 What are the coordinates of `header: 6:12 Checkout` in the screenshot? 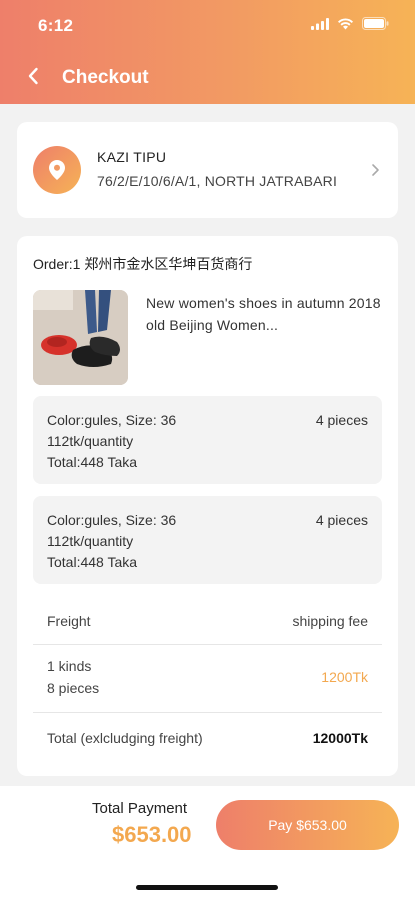 It's located at (207, 52).